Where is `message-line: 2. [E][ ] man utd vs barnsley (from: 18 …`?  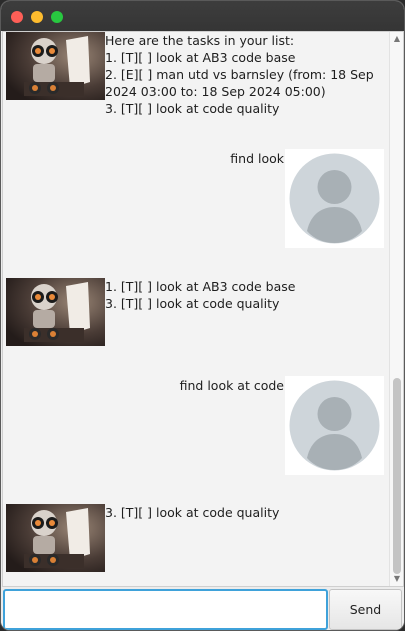
message-line: 2. [E][ ] man utd vs barnsley (from: 18 … is located at coordinates (239, 83).